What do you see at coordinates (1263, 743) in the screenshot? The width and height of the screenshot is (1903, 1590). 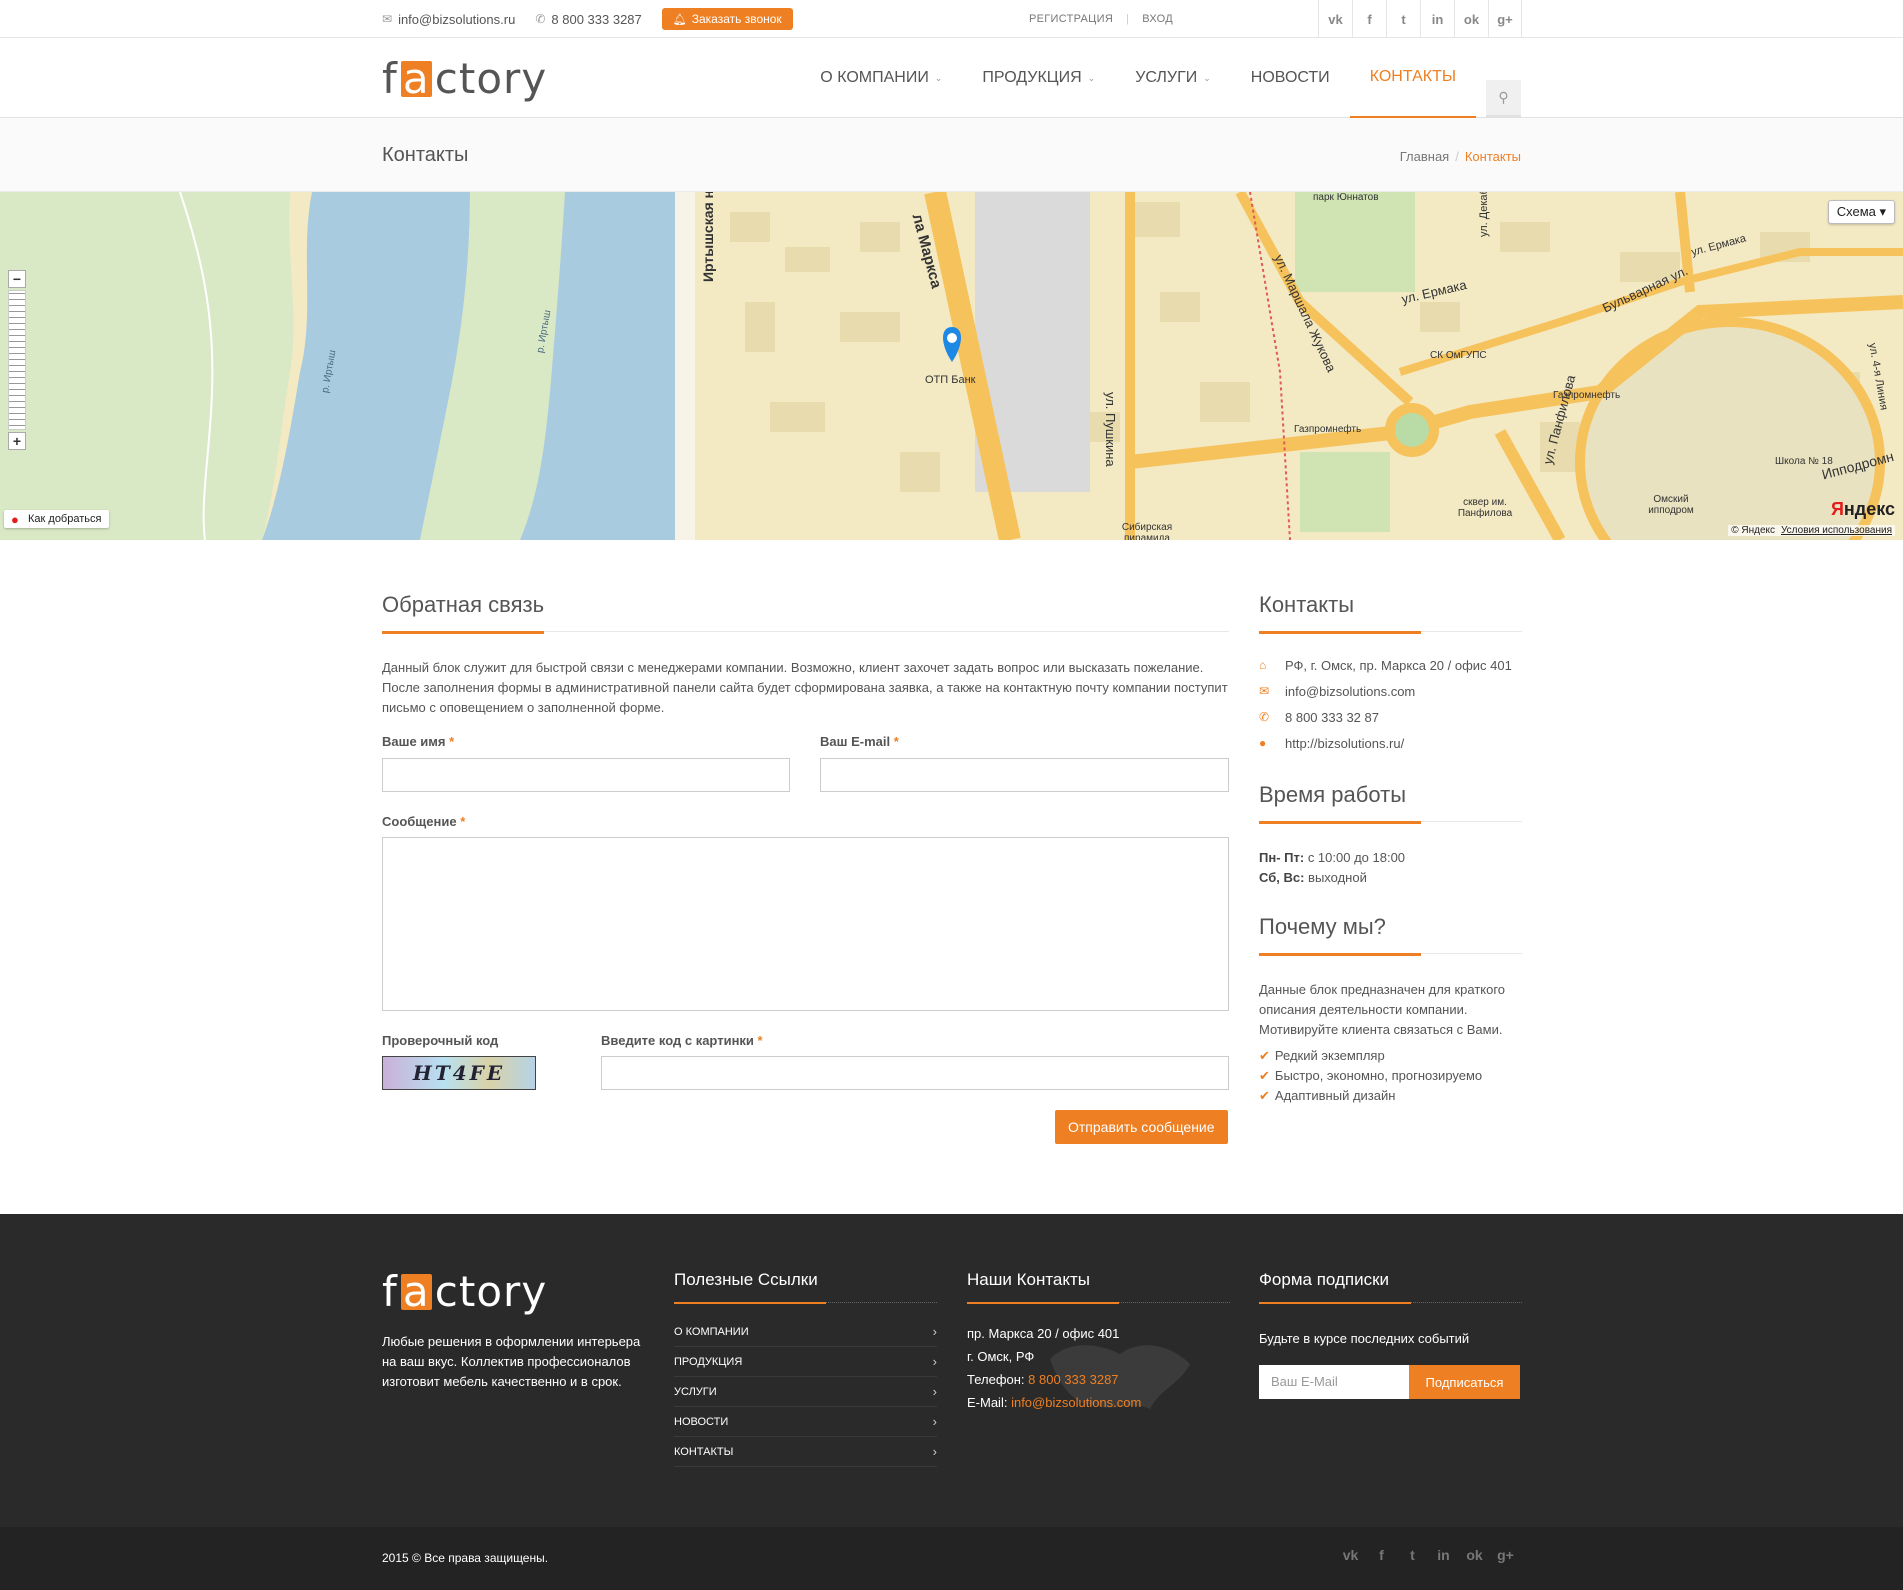 I see `globe-icon: ●` at bounding box center [1263, 743].